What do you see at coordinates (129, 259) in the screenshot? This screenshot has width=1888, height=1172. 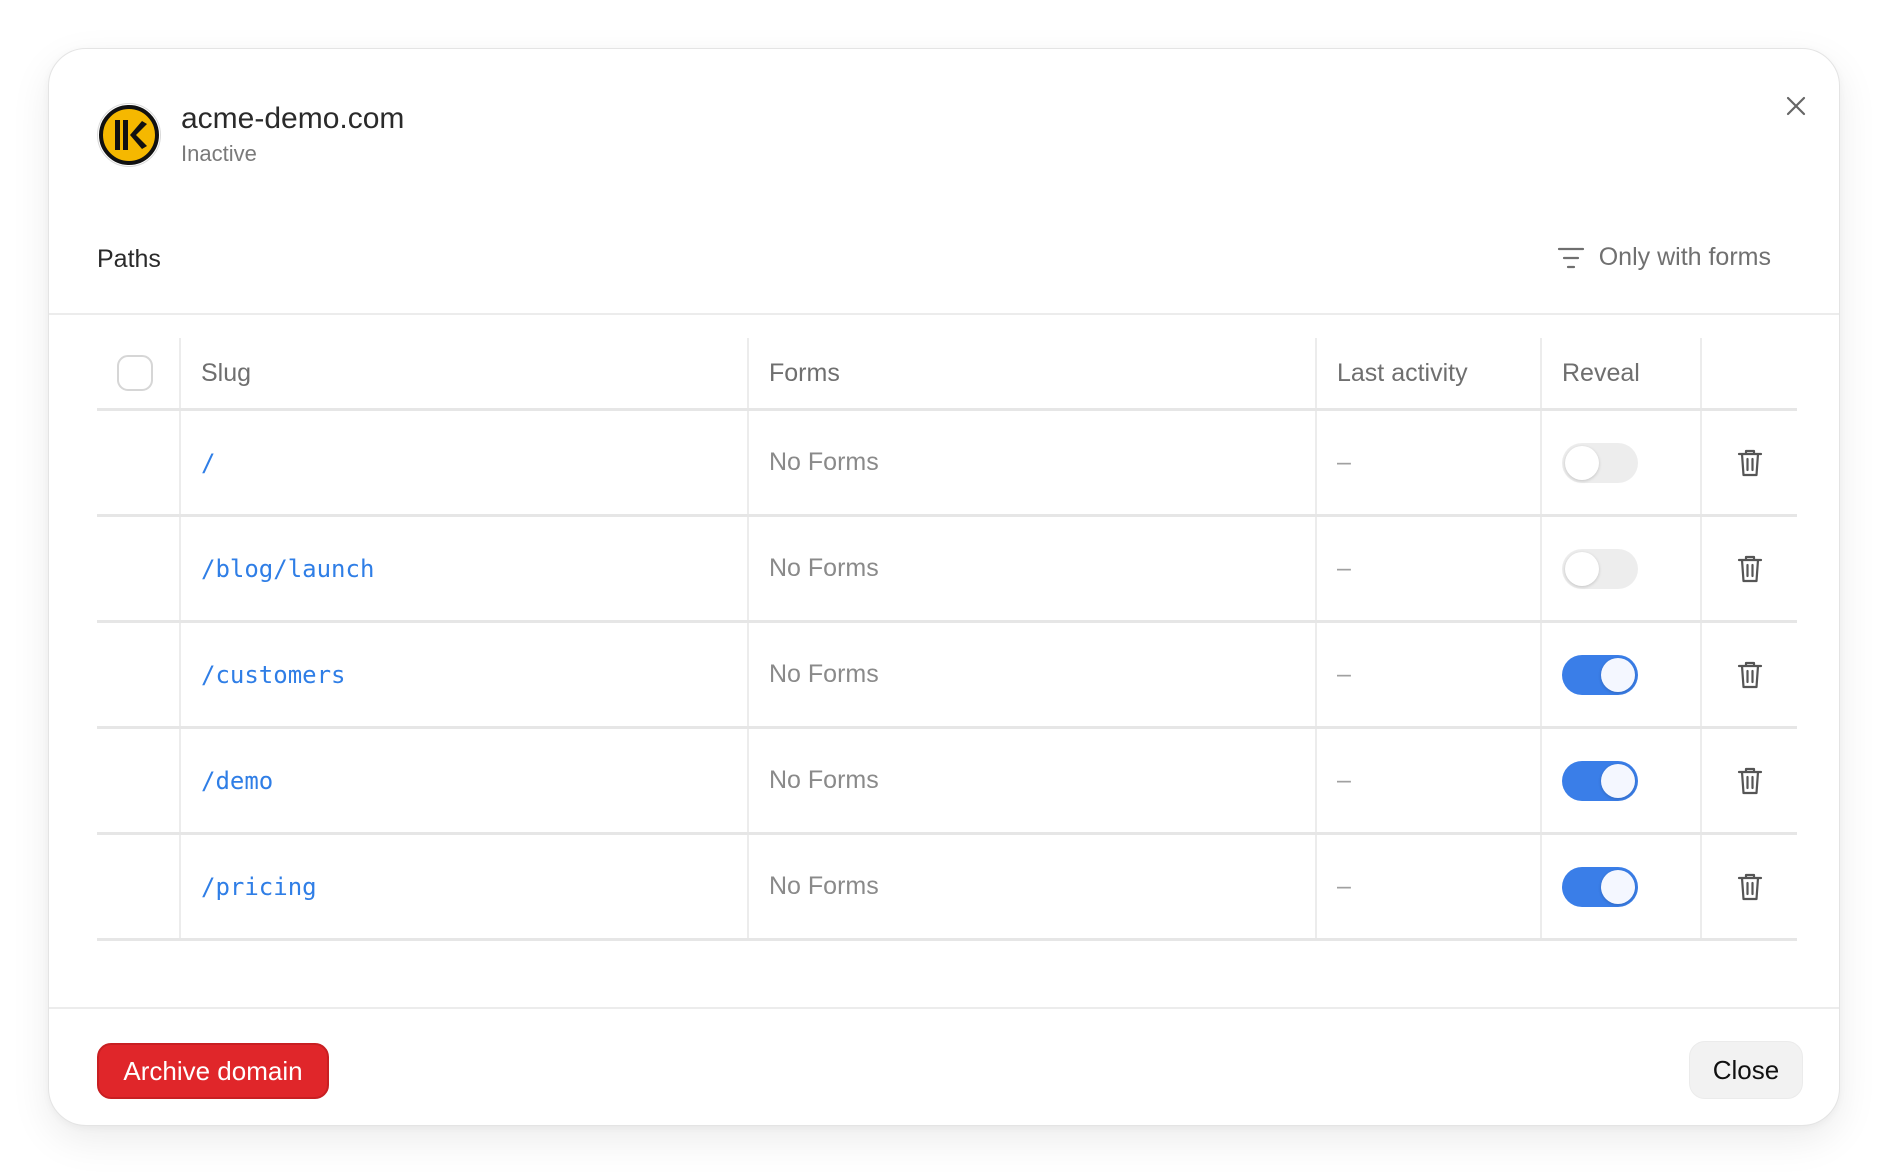 I see `paths-heading: Paths` at bounding box center [129, 259].